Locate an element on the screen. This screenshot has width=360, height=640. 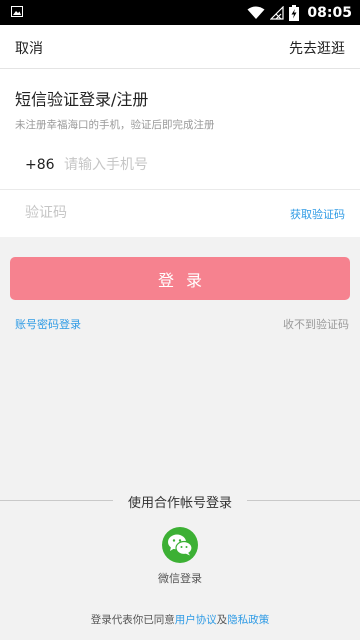
status-icons: 08:05 is located at coordinates (299, 12).